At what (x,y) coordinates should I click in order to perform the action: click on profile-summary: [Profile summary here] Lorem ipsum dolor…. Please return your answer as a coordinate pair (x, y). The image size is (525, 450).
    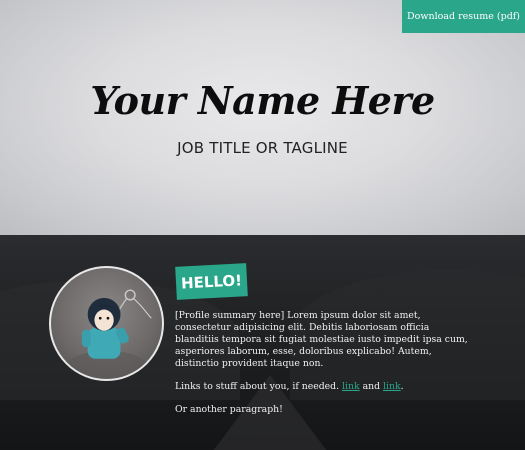
    Looking at the image, I should click on (321, 340).